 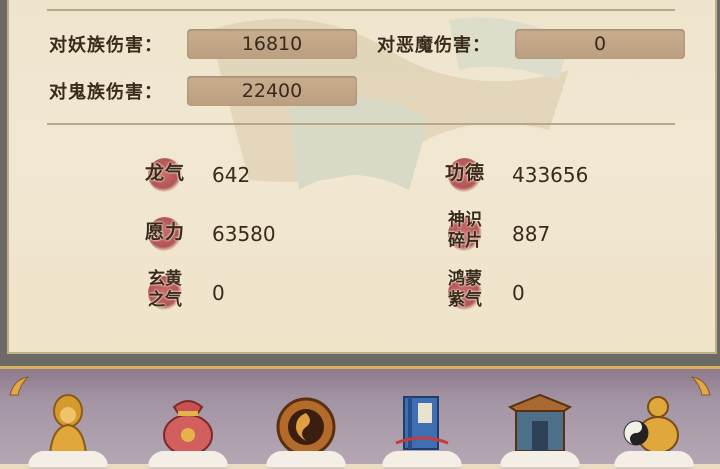 I want to click on middle-divider, so click(x=361, y=124).